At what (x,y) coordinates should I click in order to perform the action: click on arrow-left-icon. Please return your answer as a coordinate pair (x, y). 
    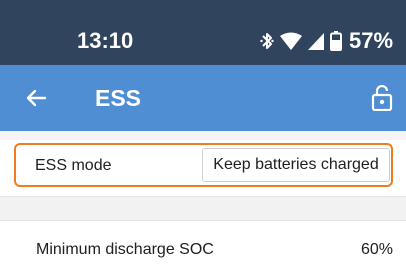
    Looking at the image, I should click on (36, 98).